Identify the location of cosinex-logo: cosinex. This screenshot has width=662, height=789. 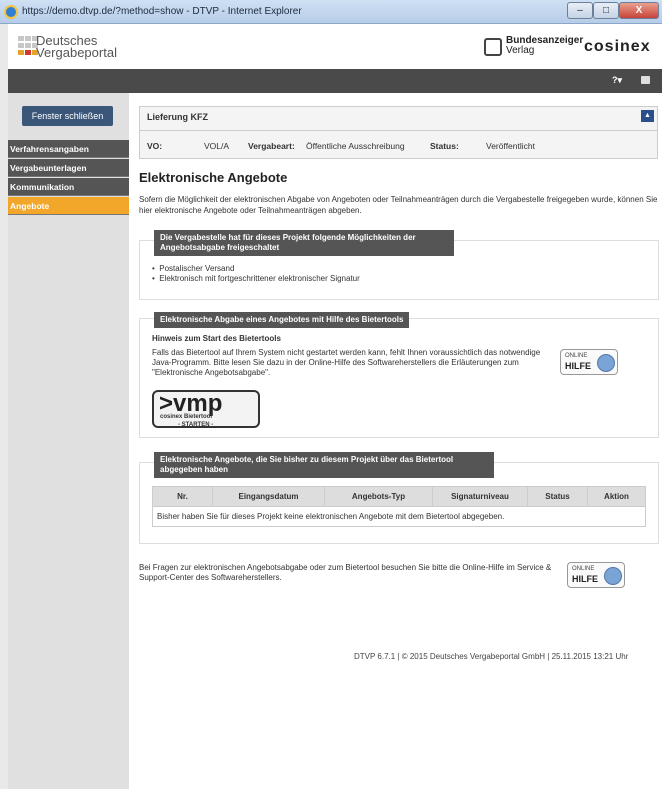
(617, 46).